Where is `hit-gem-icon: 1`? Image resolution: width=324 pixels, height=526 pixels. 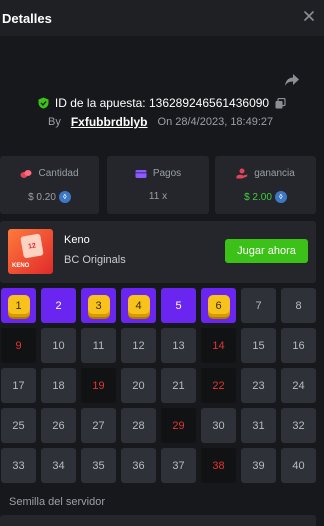 hit-gem-icon: 1 is located at coordinates (18, 305).